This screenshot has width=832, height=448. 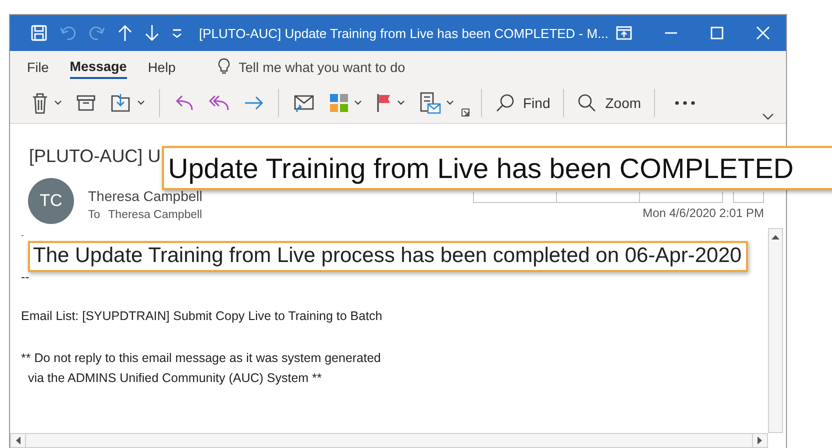 What do you see at coordinates (201, 358) in the screenshot?
I see `body-text: ** Do not reply to this email message as it was system generated` at bounding box center [201, 358].